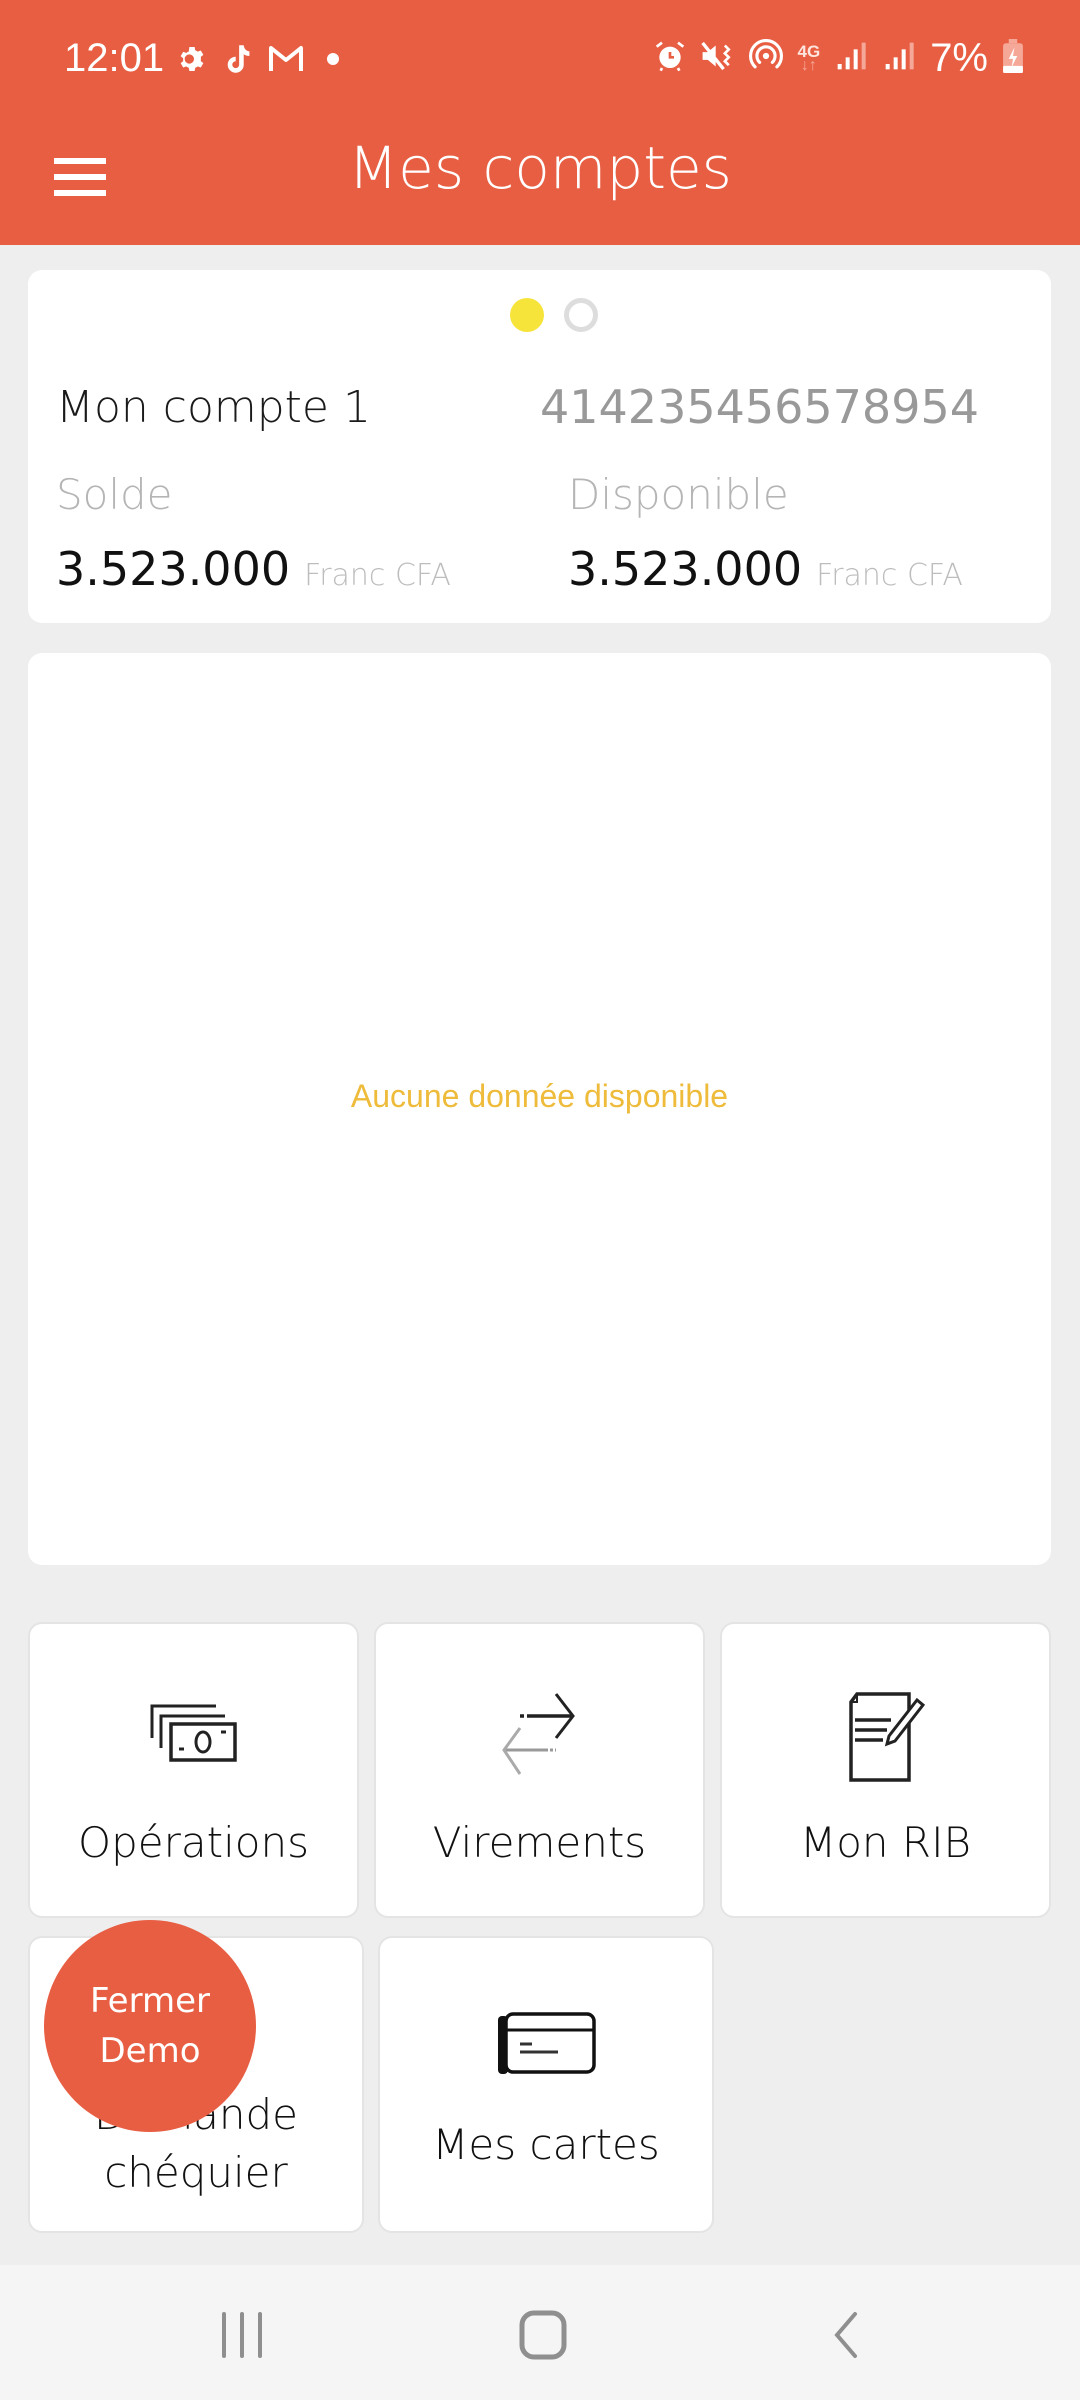  Describe the element at coordinates (546, 2044) in the screenshot. I see `credit-card-icon` at that location.